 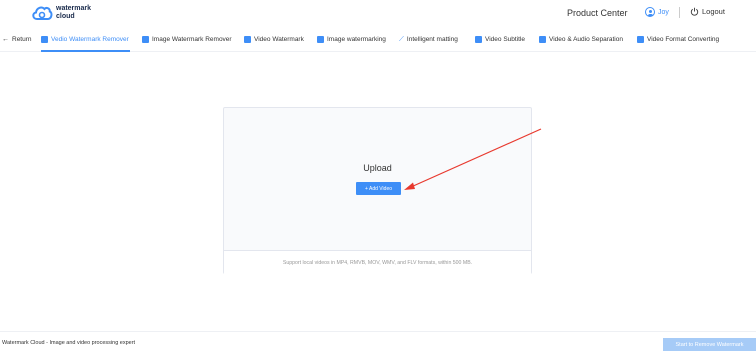 What do you see at coordinates (657, 12) in the screenshot?
I see `user-menu: Joy` at bounding box center [657, 12].